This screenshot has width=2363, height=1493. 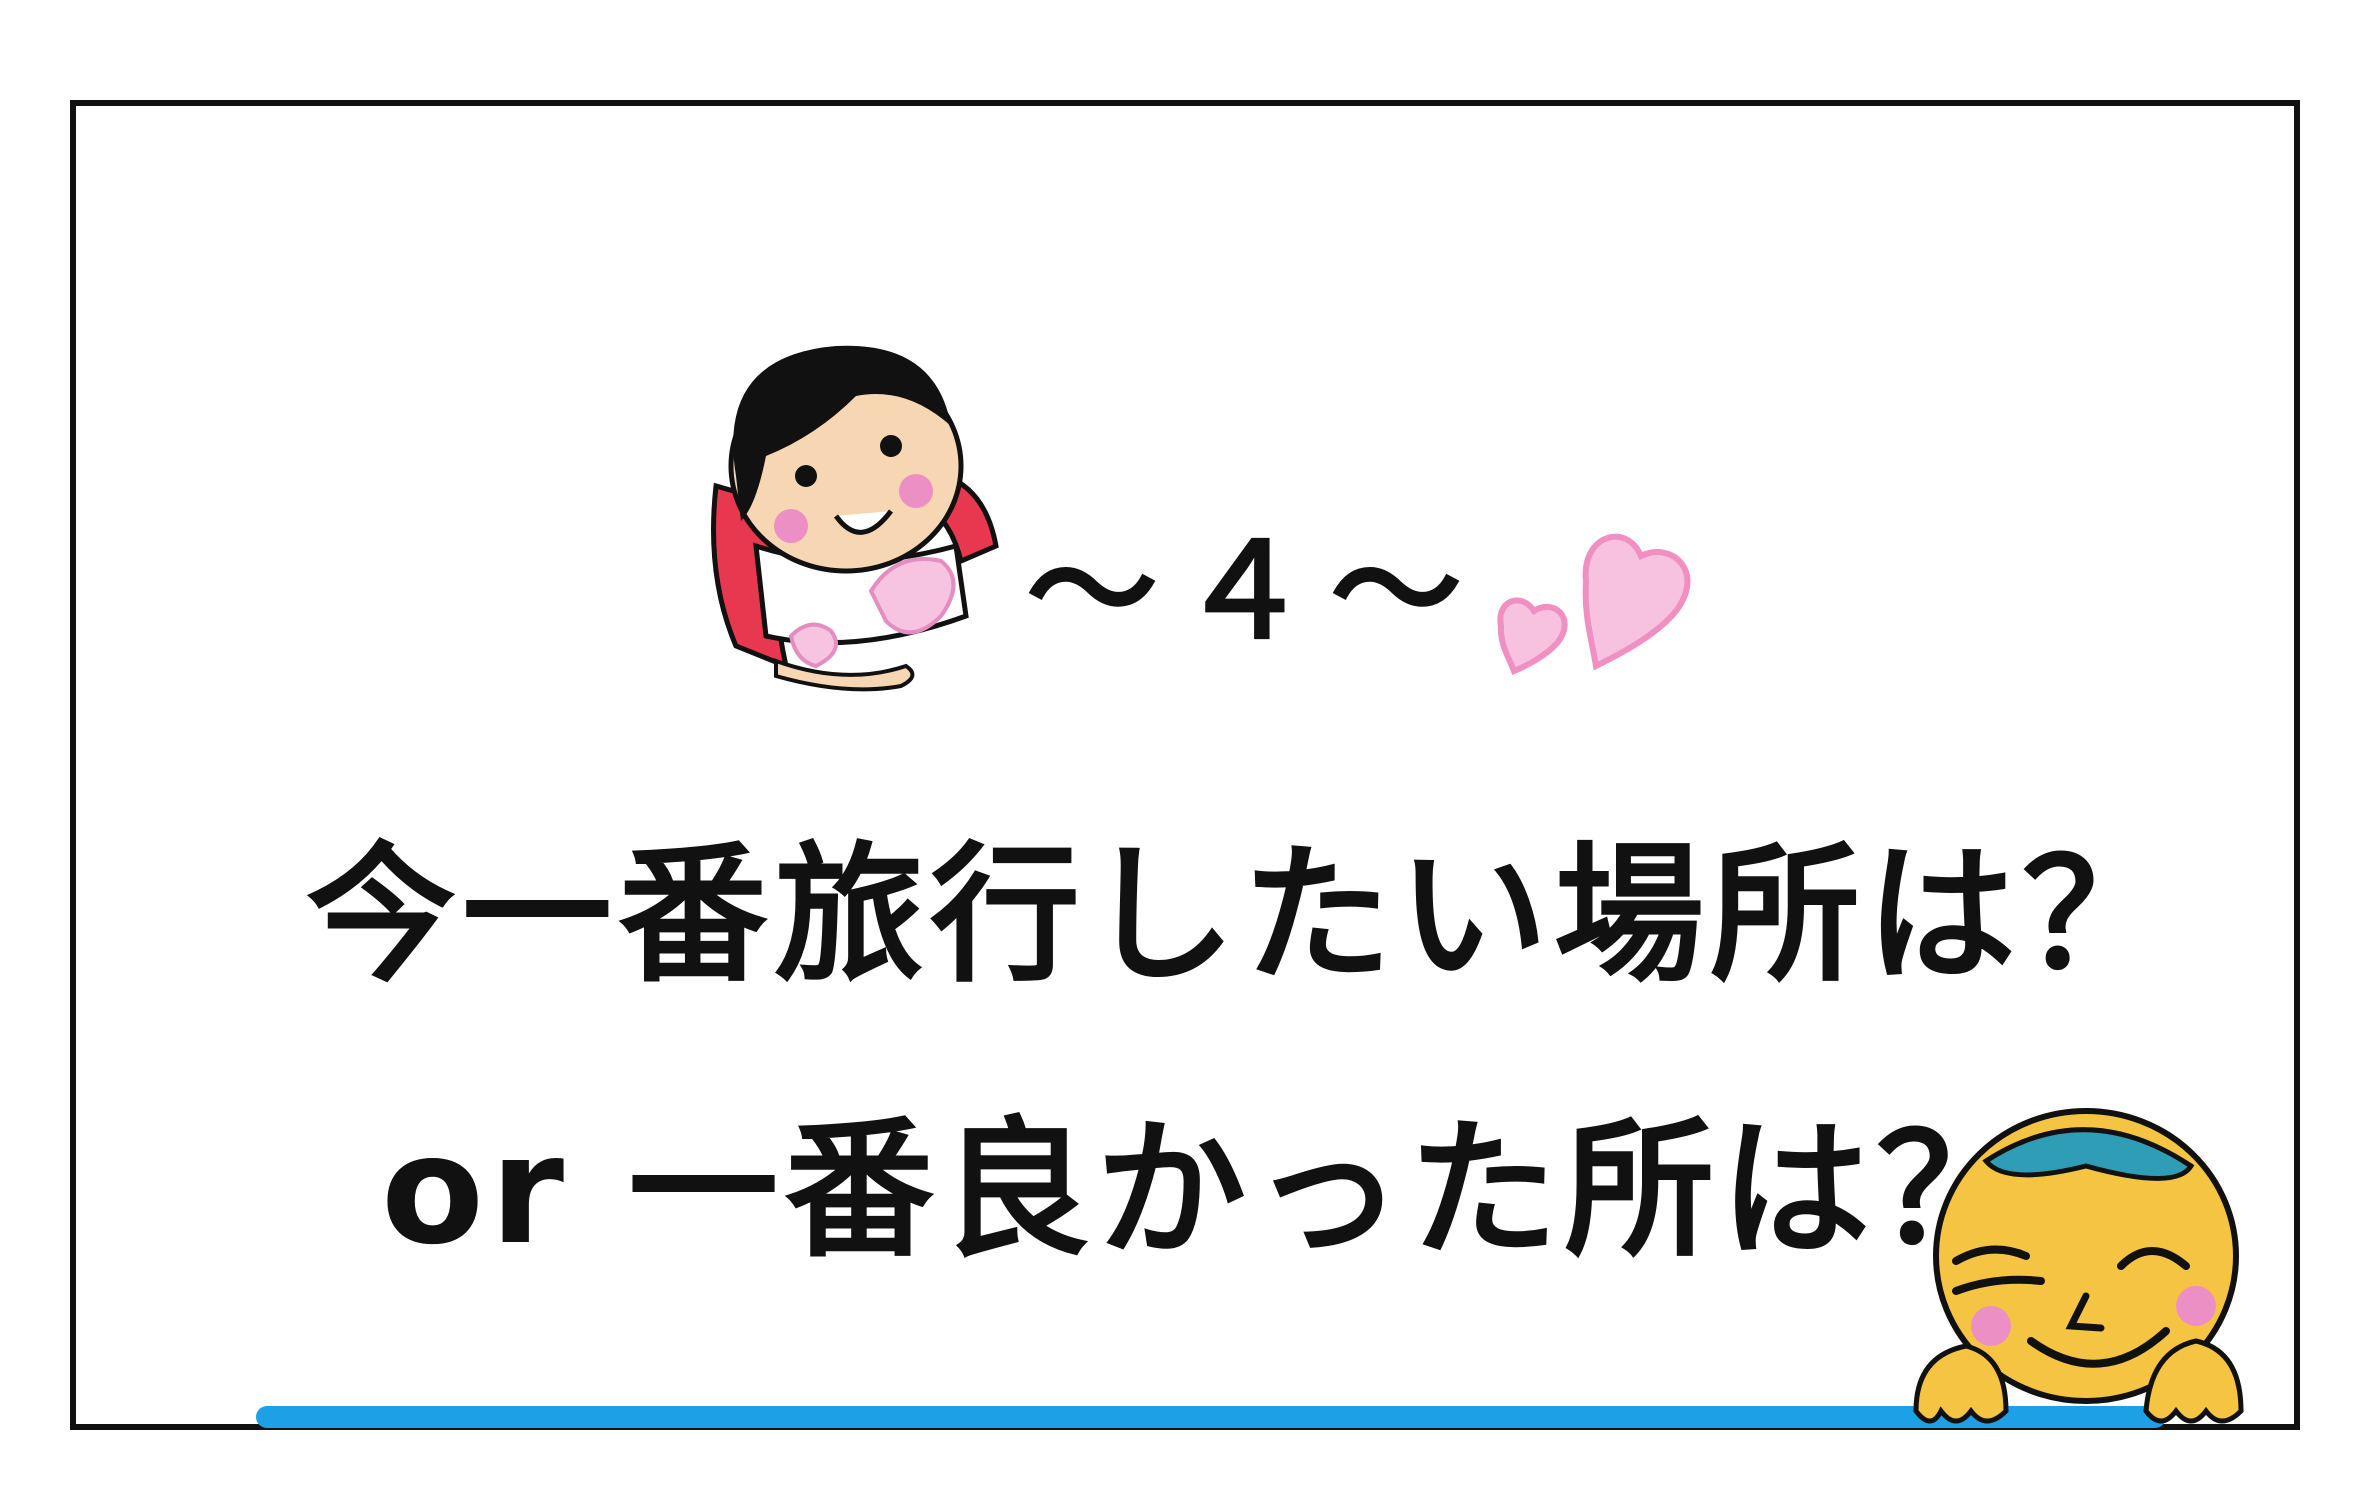 I want to click on card-heading: ～４～, so click(x=1254, y=592).